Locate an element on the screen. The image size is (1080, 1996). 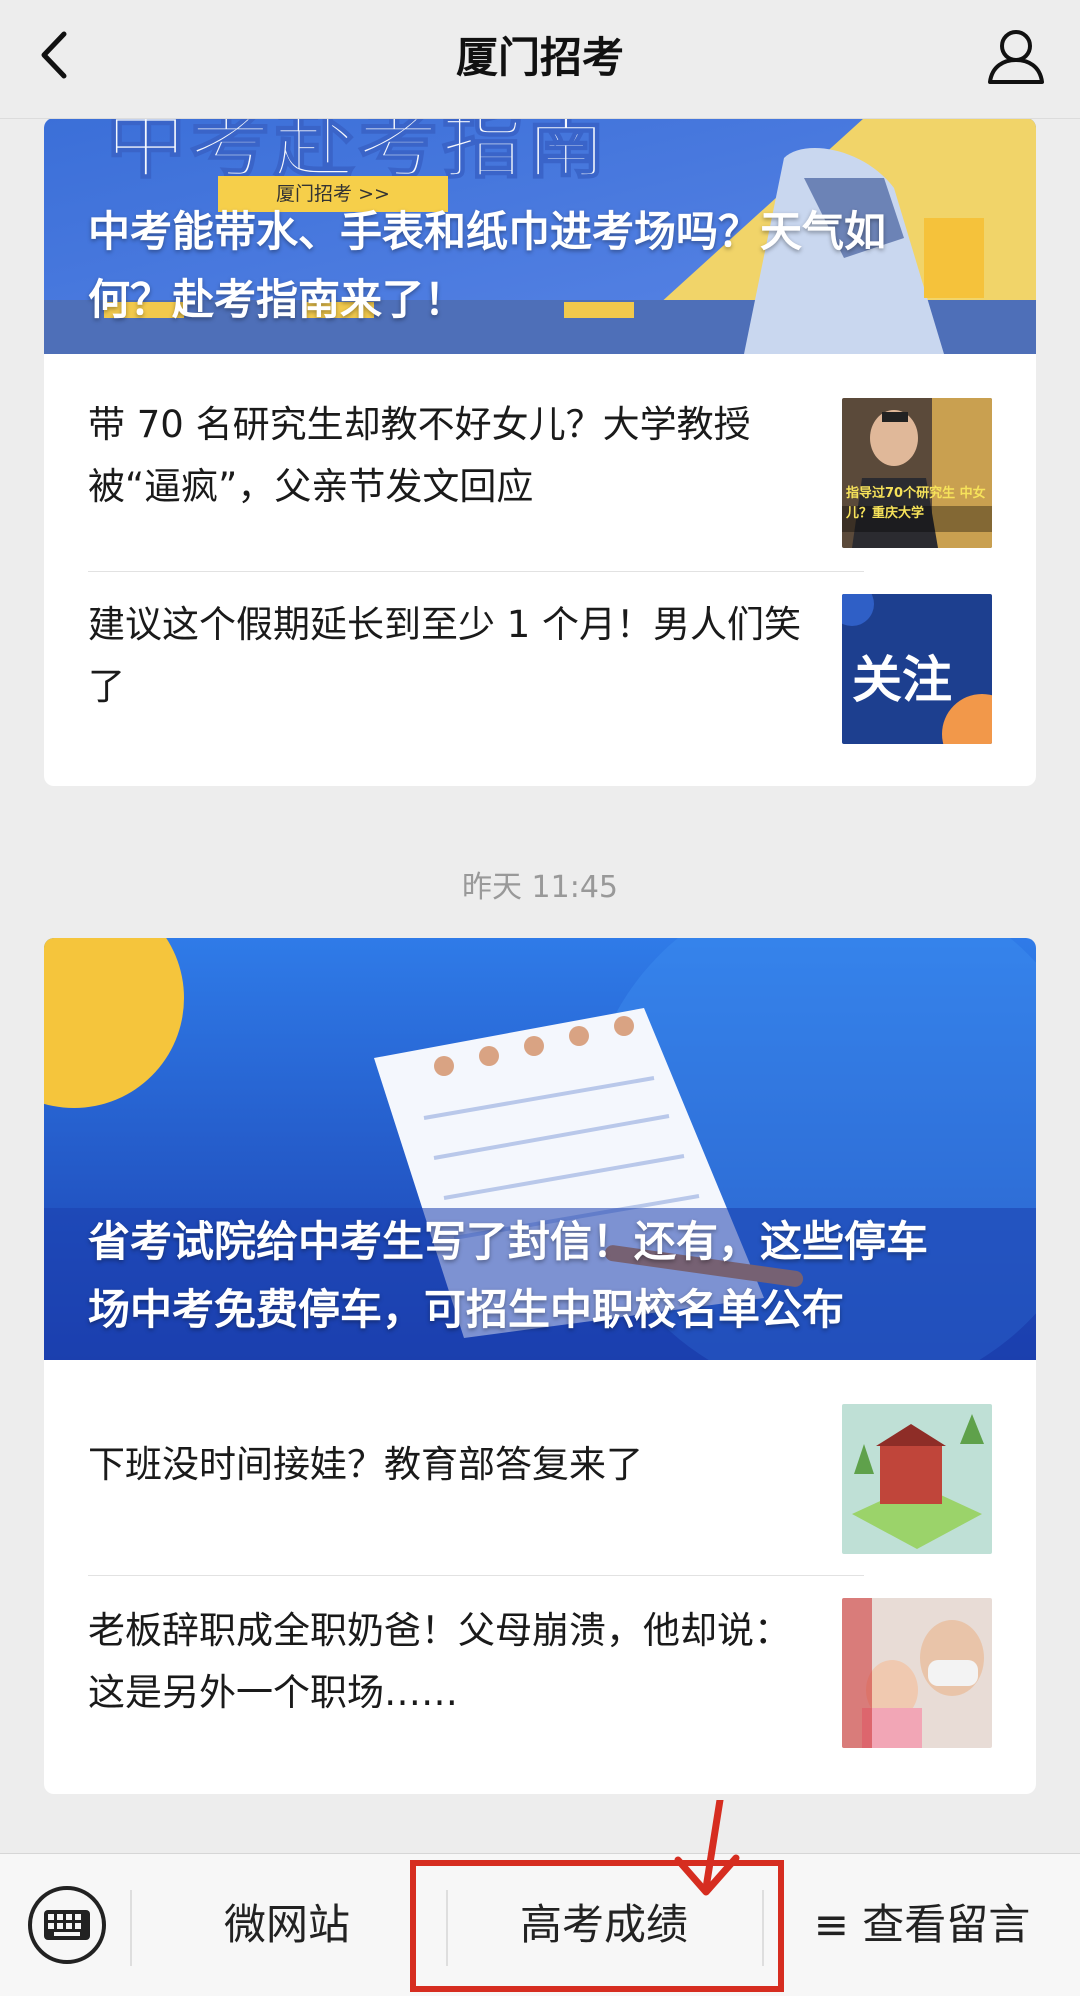
article-title: 下班没时间接娃？教育部答复来了 is located at coordinates (365, 1464).